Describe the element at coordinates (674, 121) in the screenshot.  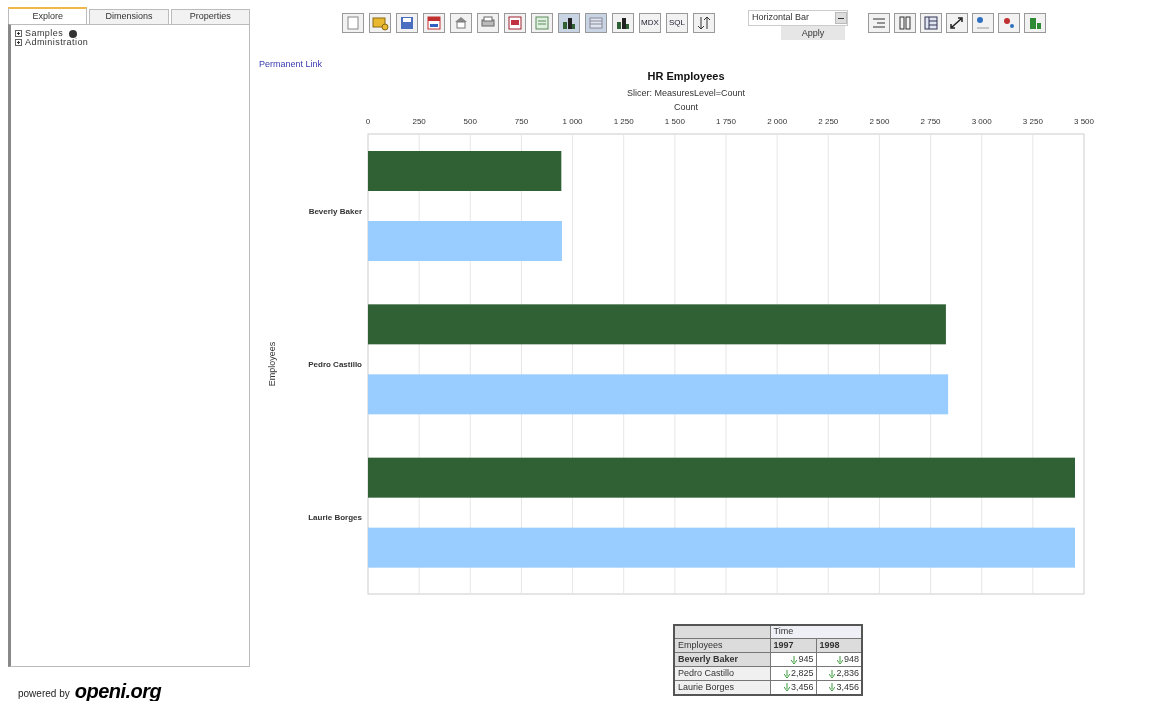
I see `tick-label: 1 500` at that location.